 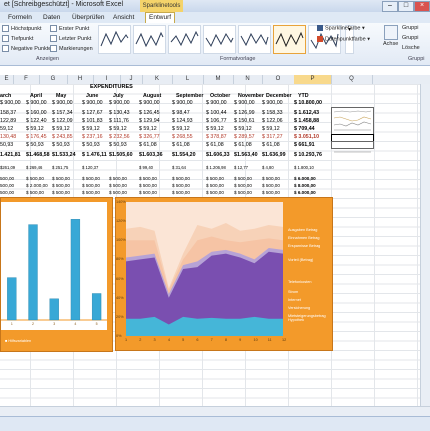 What do you see at coordinates (80, 79) in the screenshot?
I see `column-header-h: H` at bounding box center [80, 79].